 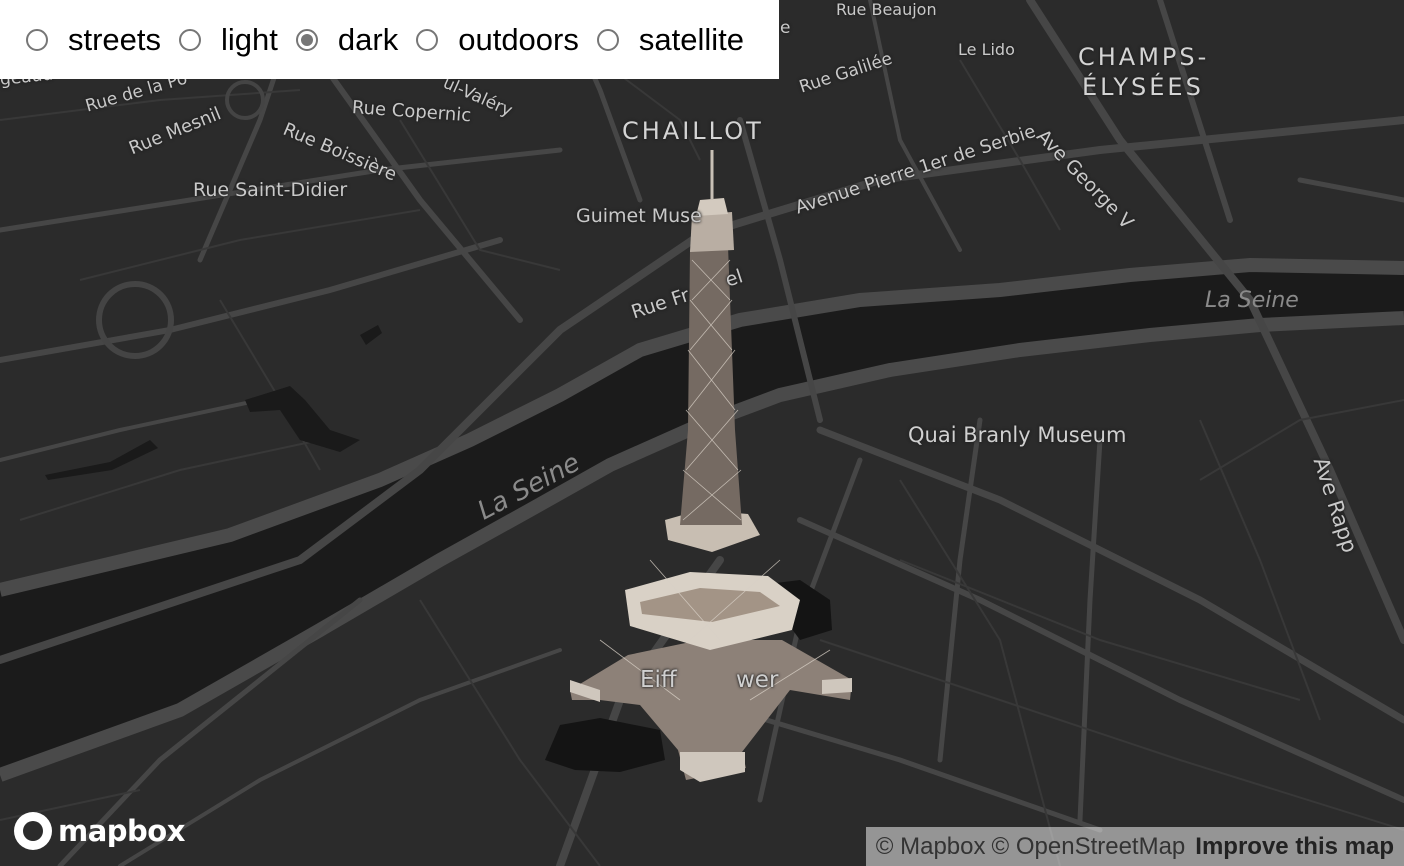 What do you see at coordinates (607, 39) in the screenshot?
I see `radio-satellite` at bounding box center [607, 39].